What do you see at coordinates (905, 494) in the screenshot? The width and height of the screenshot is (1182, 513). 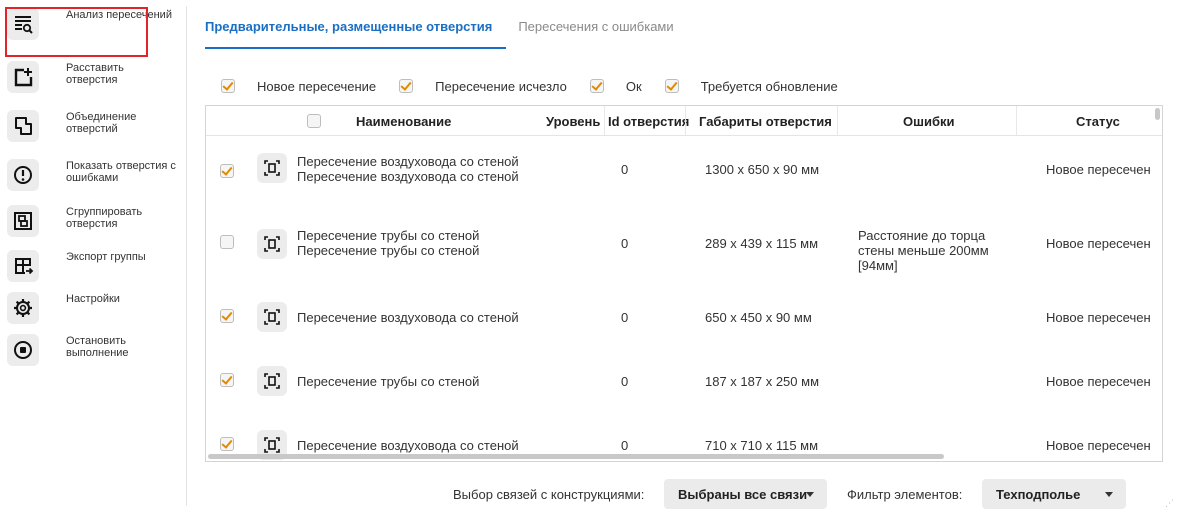 I see `element-filter-label: Фильтр элементов:` at bounding box center [905, 494].